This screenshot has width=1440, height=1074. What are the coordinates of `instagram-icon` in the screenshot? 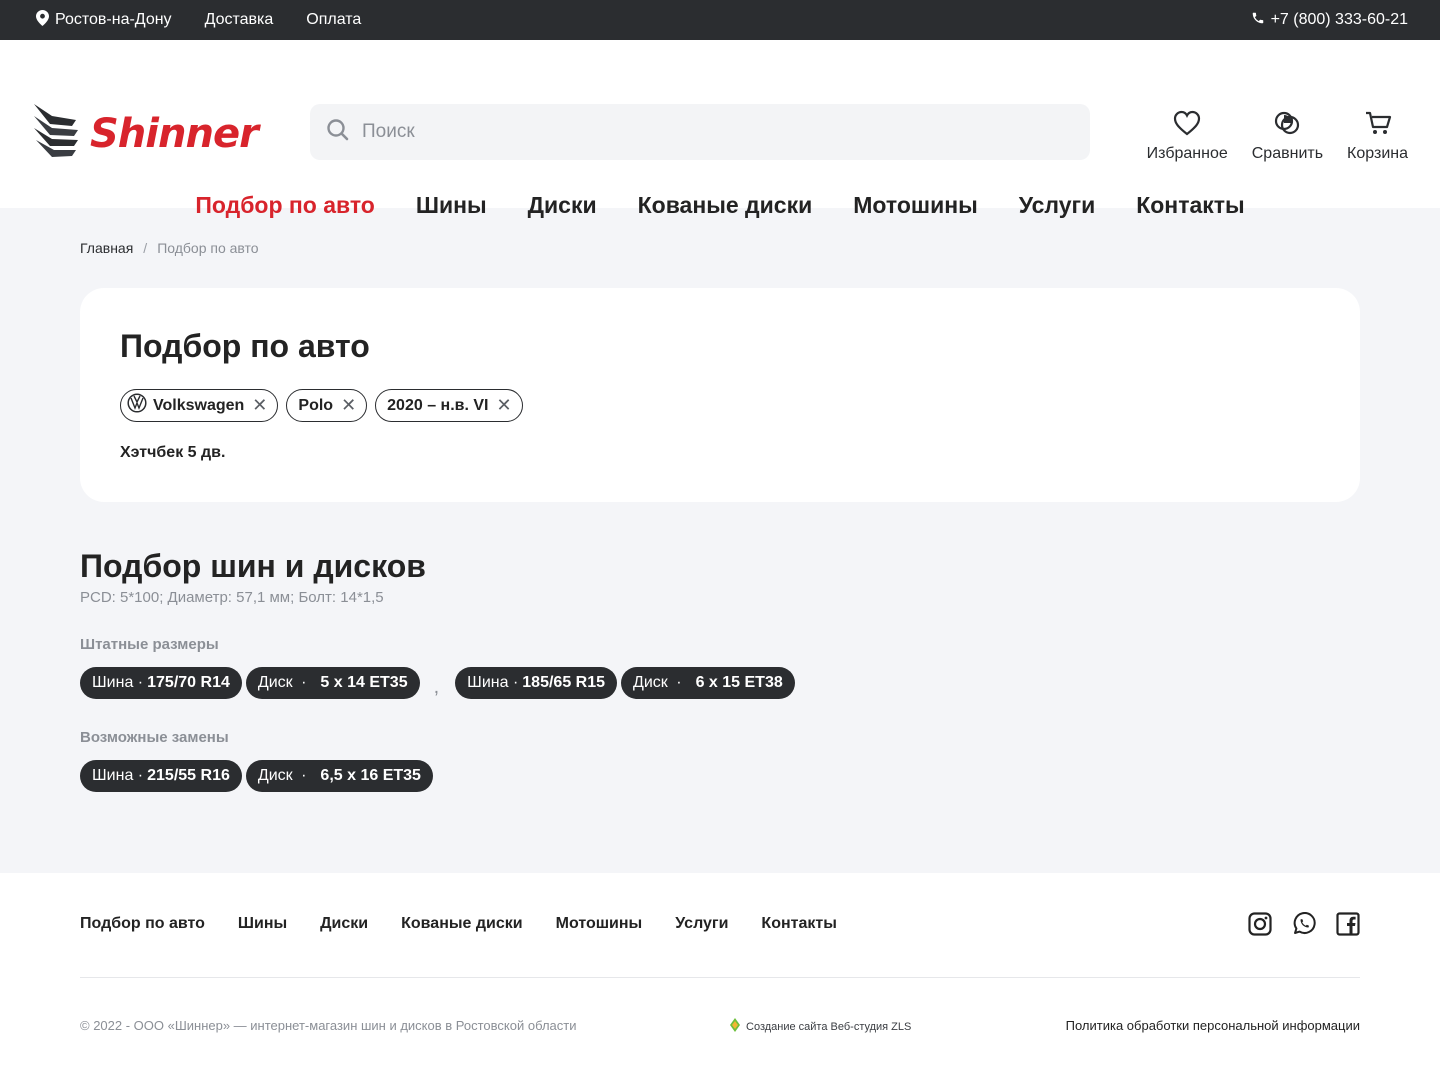 It's located at (1260, 926).